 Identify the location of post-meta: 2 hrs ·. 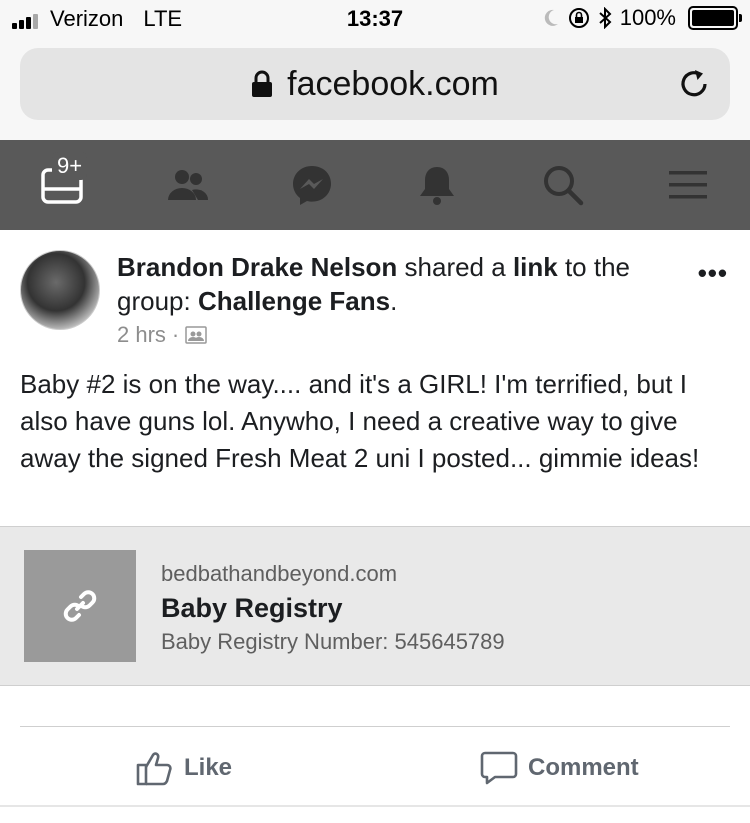
(162, 335).